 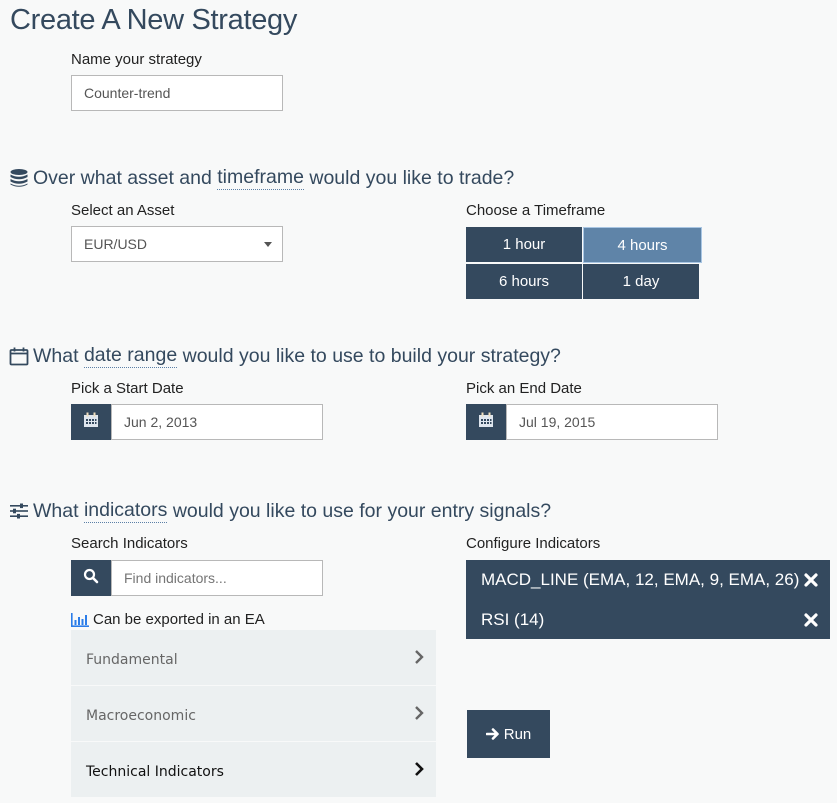 I want to click on run-button: Run, so click(x=508, y=734).